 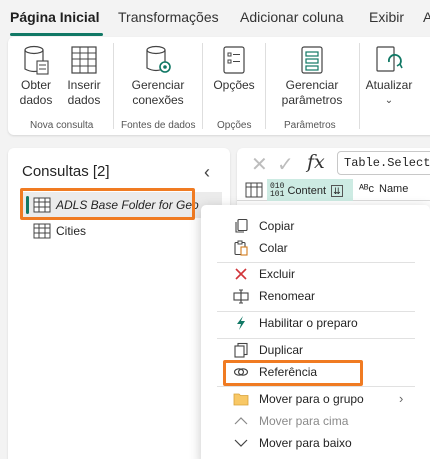 What do you see at coordinates (277, 226) in the screenshot?
I see `menu-label: Copiar` at bounding box center [277, 226].